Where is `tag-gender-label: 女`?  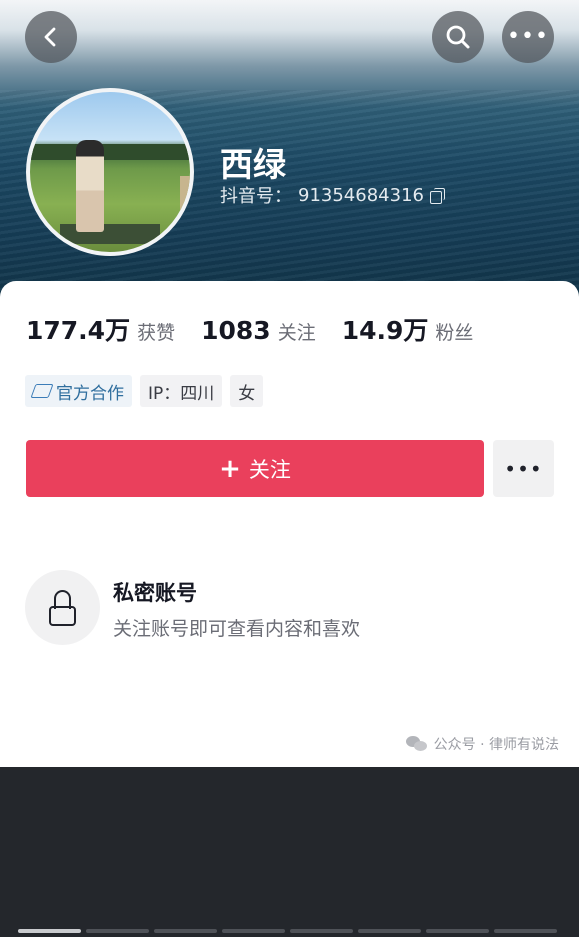
tag-gender-label: 女 is located at coordinates (247, 393).